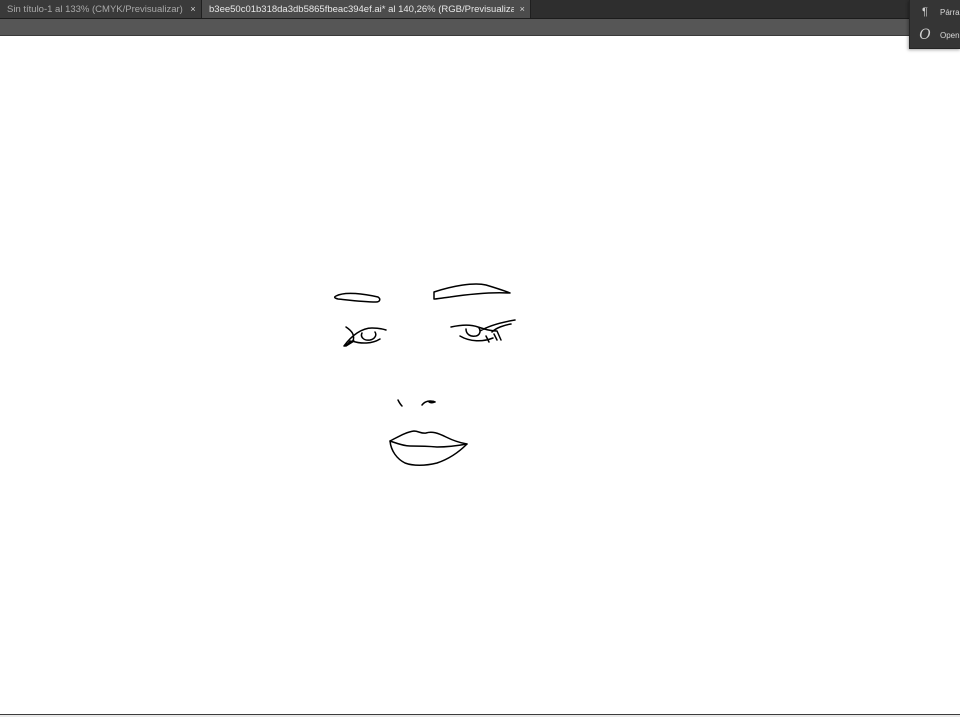  What do you see at coordinates (935, 12) in the screenshot?
I see `panel-item-paragraph: ¶ Párra` at bounding box center [935, 12].